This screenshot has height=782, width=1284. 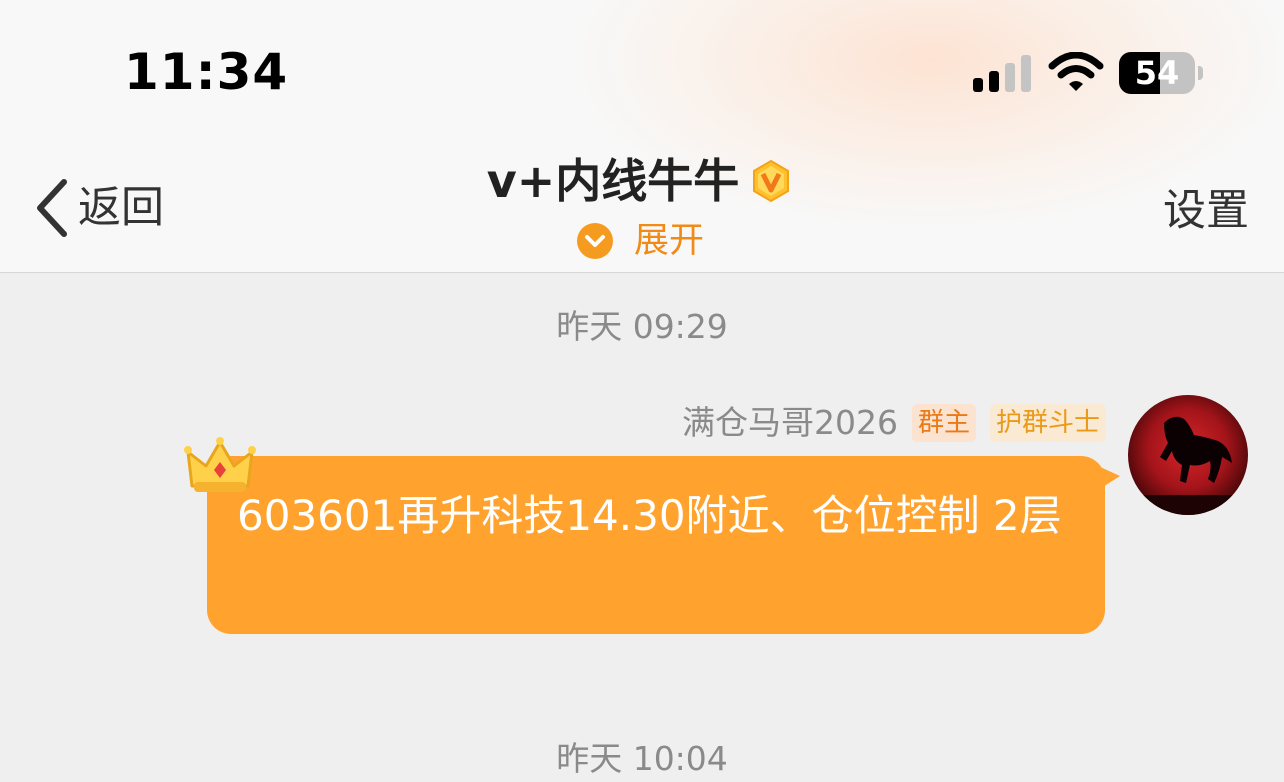 I want to click on back-button: 返回, so click(x=98, y=208).